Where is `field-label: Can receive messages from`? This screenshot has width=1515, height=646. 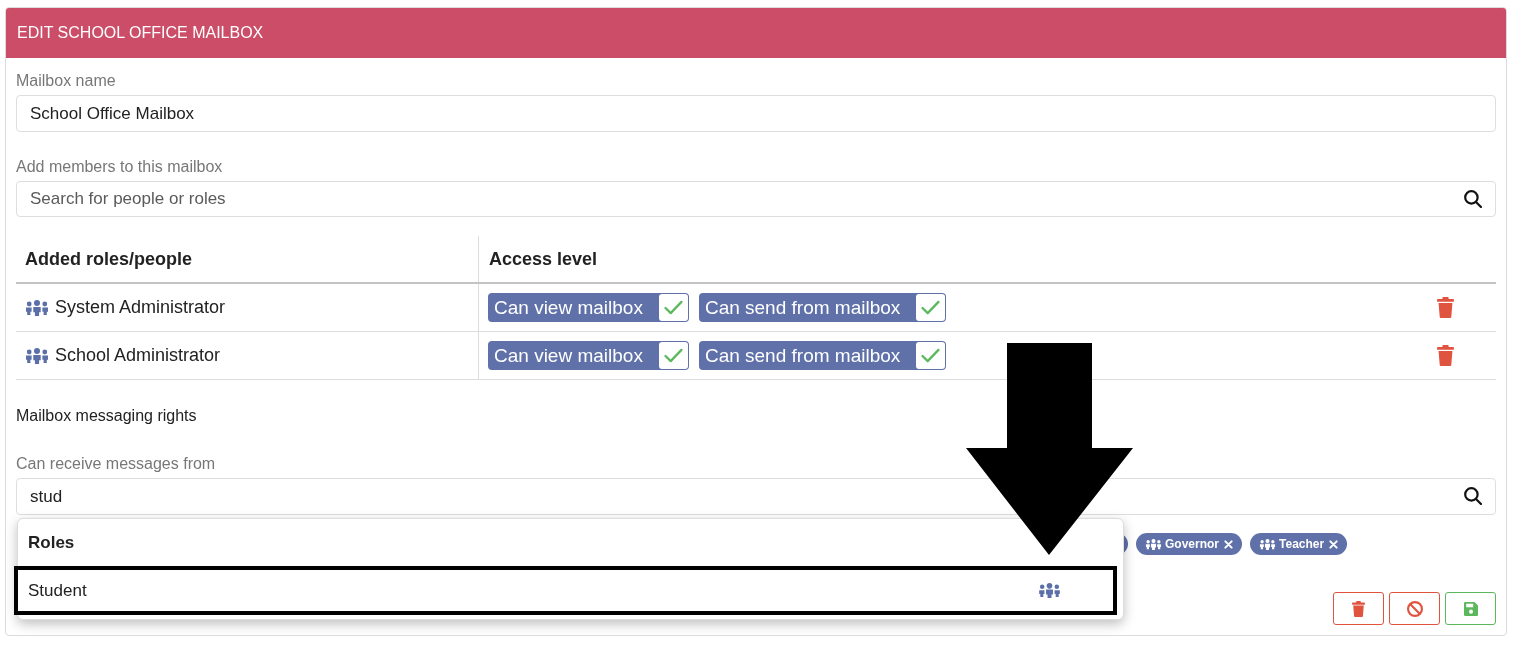 field-label: Can receive messages from is located at coordinates (116, 464).